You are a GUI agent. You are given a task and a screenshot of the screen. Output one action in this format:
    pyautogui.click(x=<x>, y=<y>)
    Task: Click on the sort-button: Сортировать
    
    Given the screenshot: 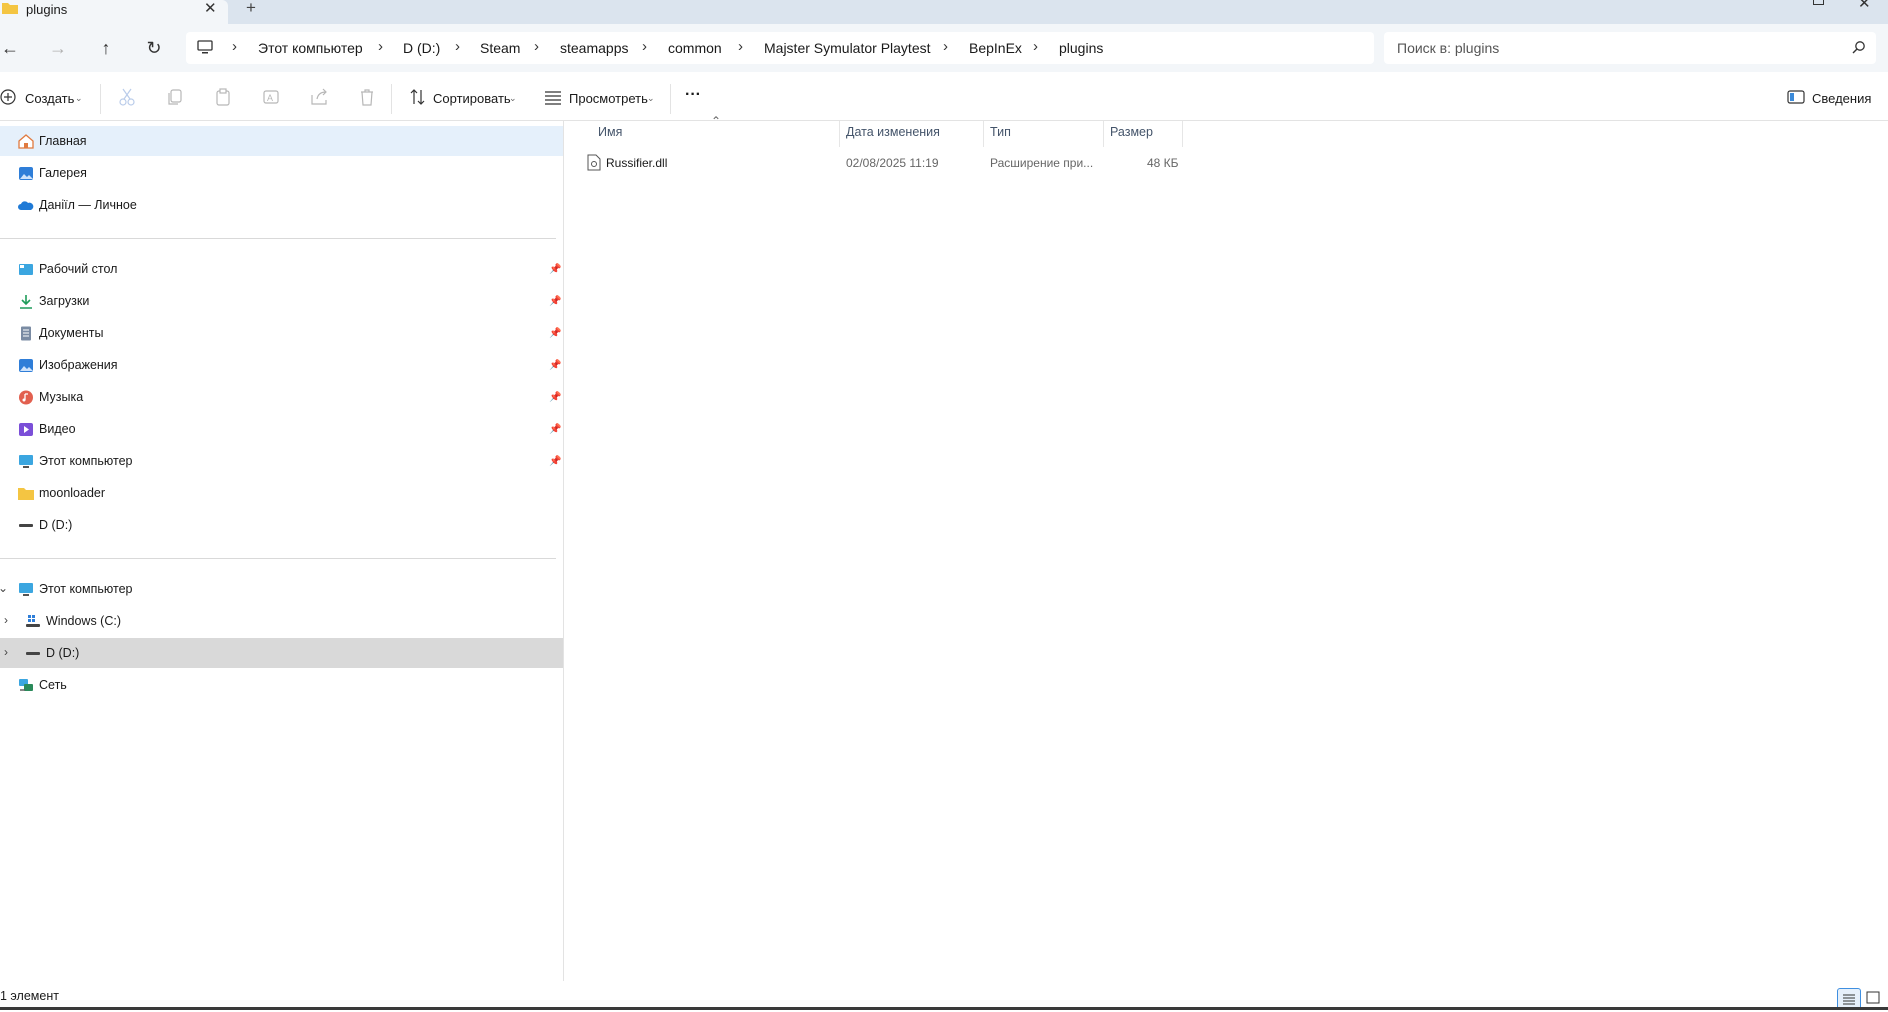 What is the action you would take?
    pyautogui.click(x=472, y=98)
    